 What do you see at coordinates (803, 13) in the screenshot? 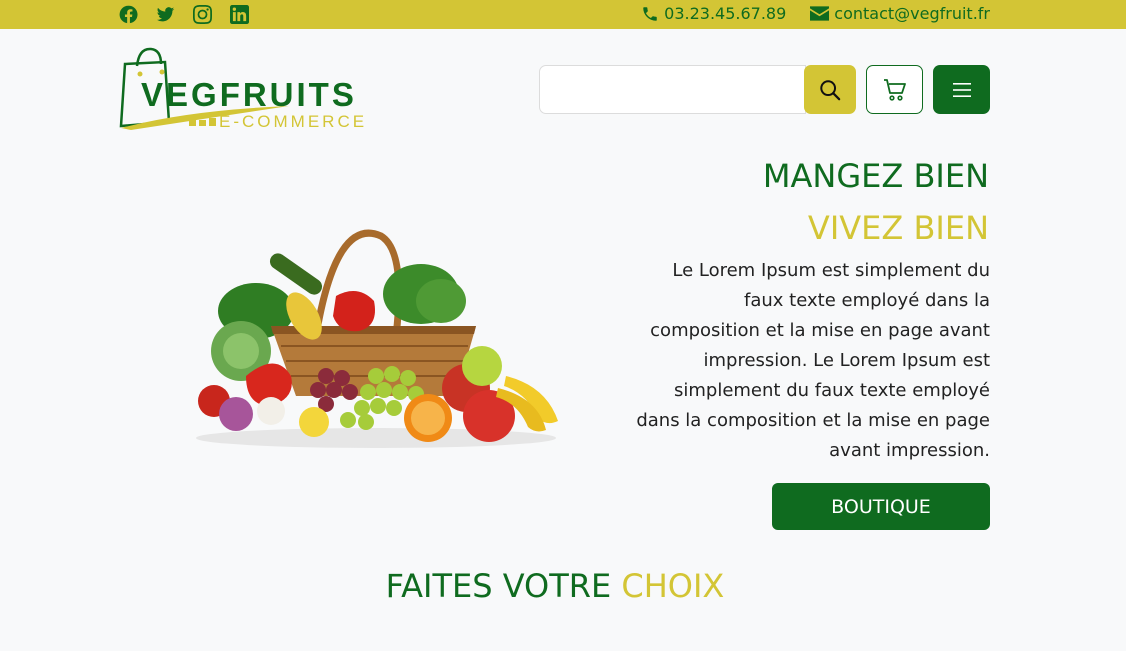
I see `contact-info: 03.23.45.67.89 contact@vegfruit.fr` at bounding box center [803, 13].